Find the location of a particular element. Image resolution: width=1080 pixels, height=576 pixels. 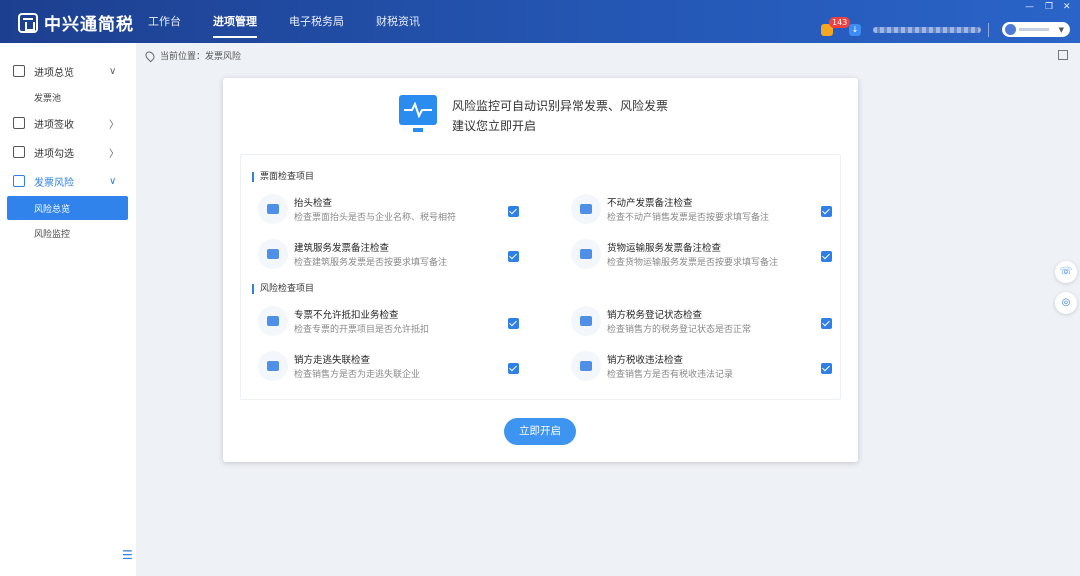

sidebar-item-input-overview: 进项总览 ∨ is located at coordinates (68, 71).